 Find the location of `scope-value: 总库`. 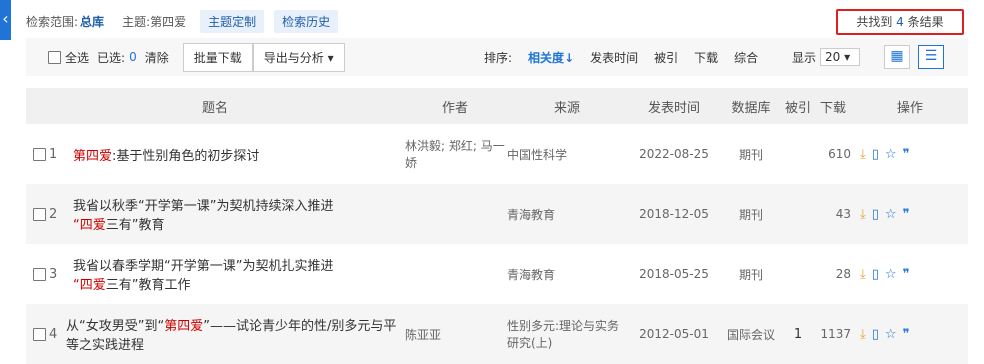

scope-value: 总库 is located at coordinates (92, 21).